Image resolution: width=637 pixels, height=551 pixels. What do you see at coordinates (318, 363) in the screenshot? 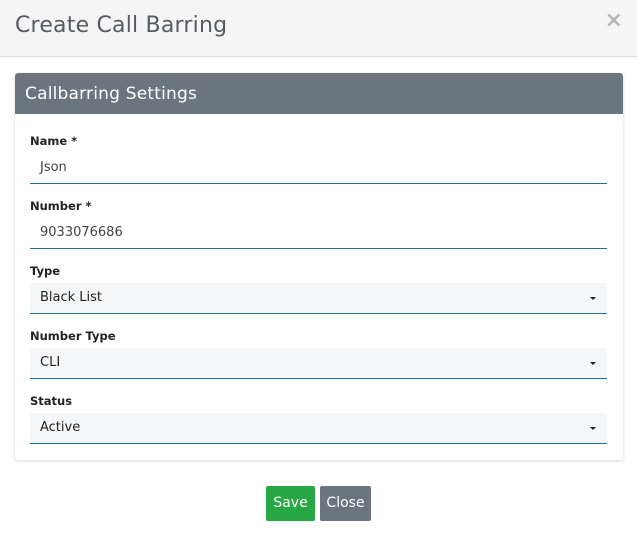
I see `number-type-select: CLI` at bounding box center [318, 363].